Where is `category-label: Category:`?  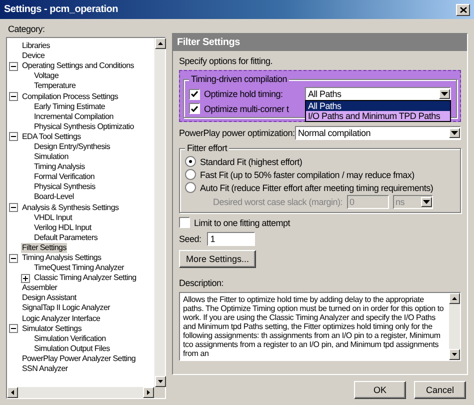 category-label: Category: is located at coordinates (26, 29).